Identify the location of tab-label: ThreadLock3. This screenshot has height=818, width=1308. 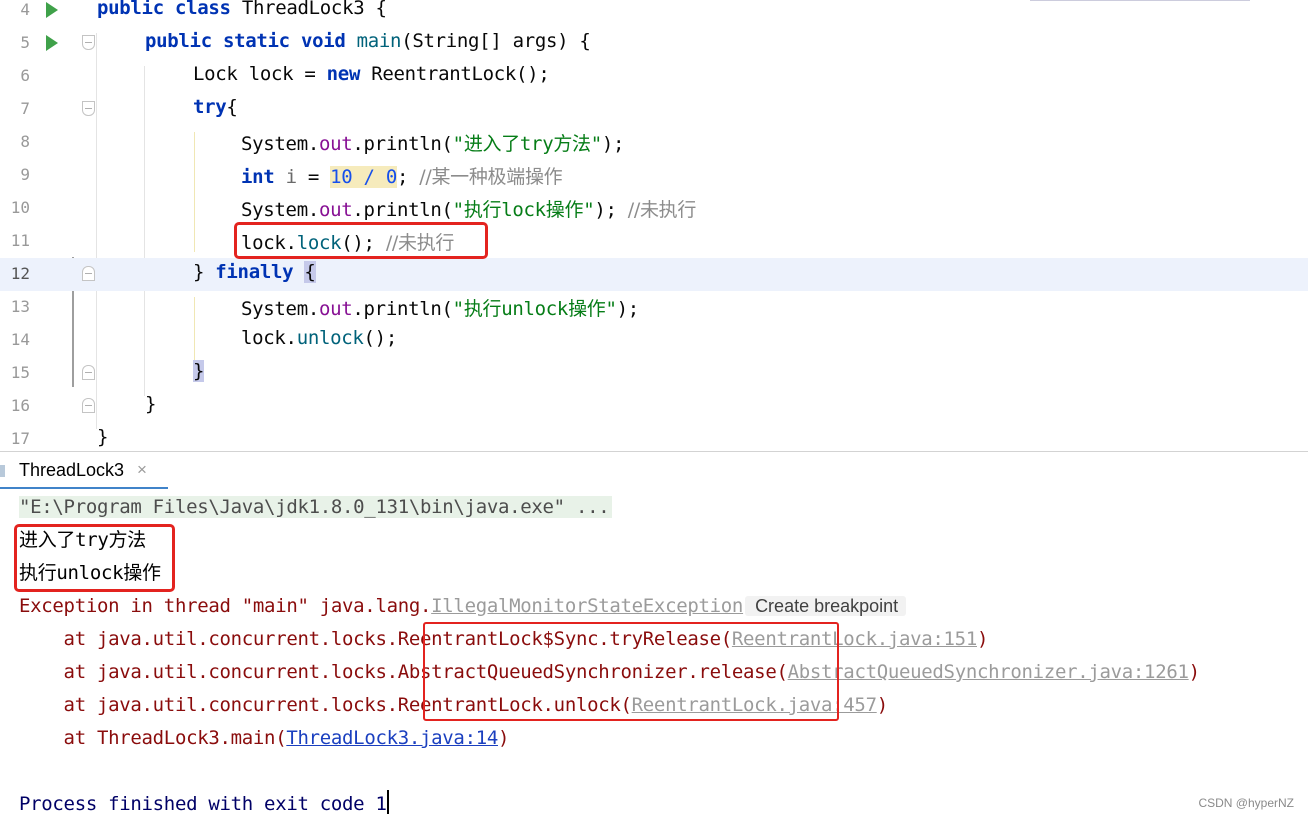
(72, 470).